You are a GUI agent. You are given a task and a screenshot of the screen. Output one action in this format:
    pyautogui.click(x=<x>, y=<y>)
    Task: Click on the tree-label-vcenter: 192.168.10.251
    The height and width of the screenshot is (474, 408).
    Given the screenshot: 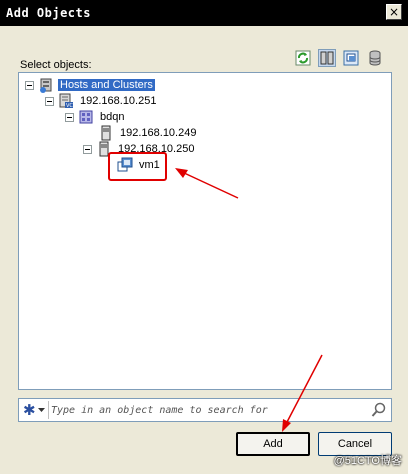 What is the action you would take?
    pyautogui.click(x=118, y=101)
    